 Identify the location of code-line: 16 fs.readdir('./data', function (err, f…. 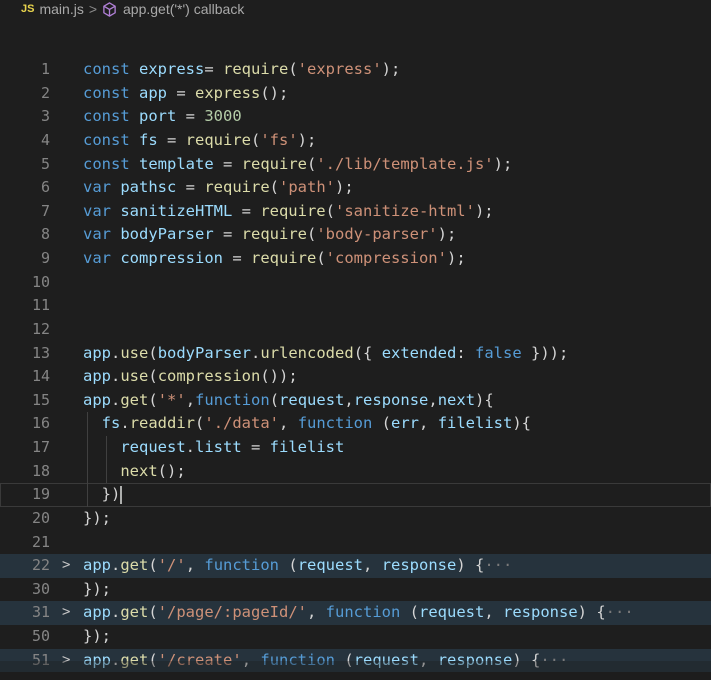
(355, 424).